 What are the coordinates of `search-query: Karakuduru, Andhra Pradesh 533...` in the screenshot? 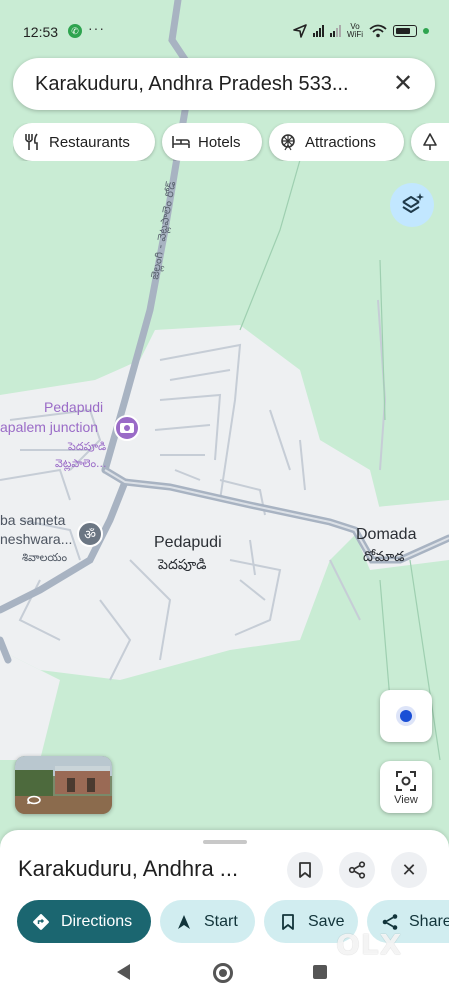 It's located at (192, 84).